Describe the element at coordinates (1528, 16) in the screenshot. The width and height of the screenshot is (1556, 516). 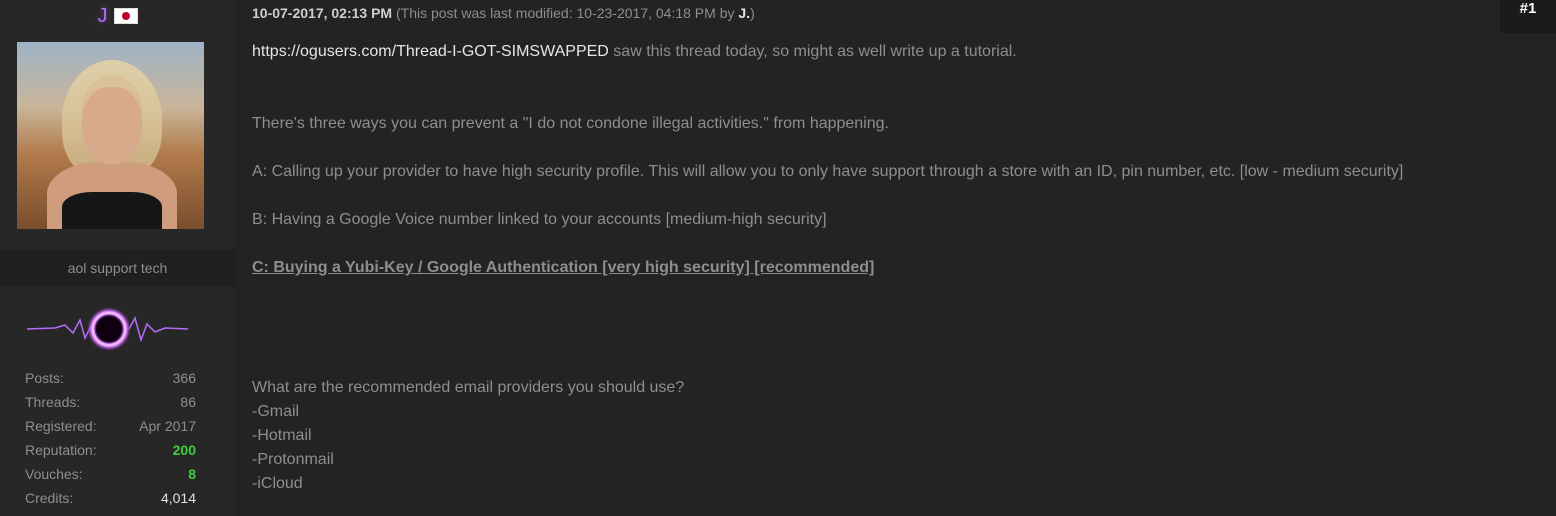
I see `post-number-link: #1` at that location.